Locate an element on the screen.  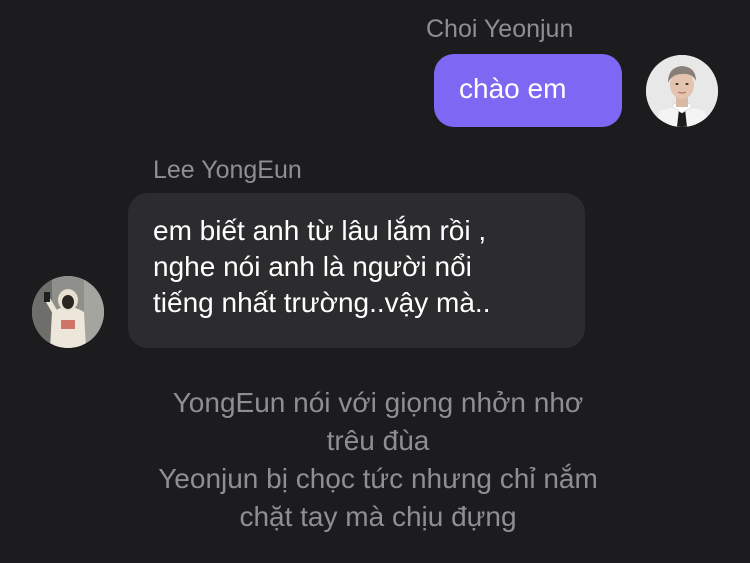
avatar-choi-yeonjun-icon is located at coordinates (682, 91).